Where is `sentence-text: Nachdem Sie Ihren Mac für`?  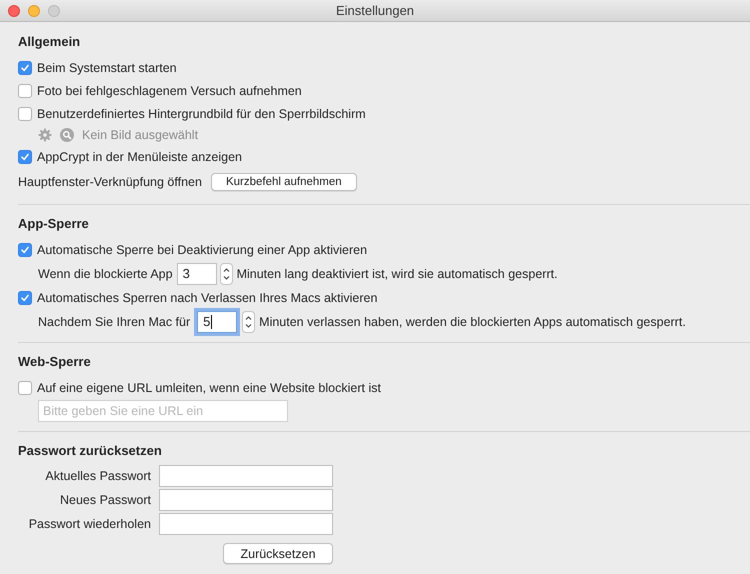
sentence-text: Nachdem Sie Ihren Mac für is located at coordinates (114, 321).